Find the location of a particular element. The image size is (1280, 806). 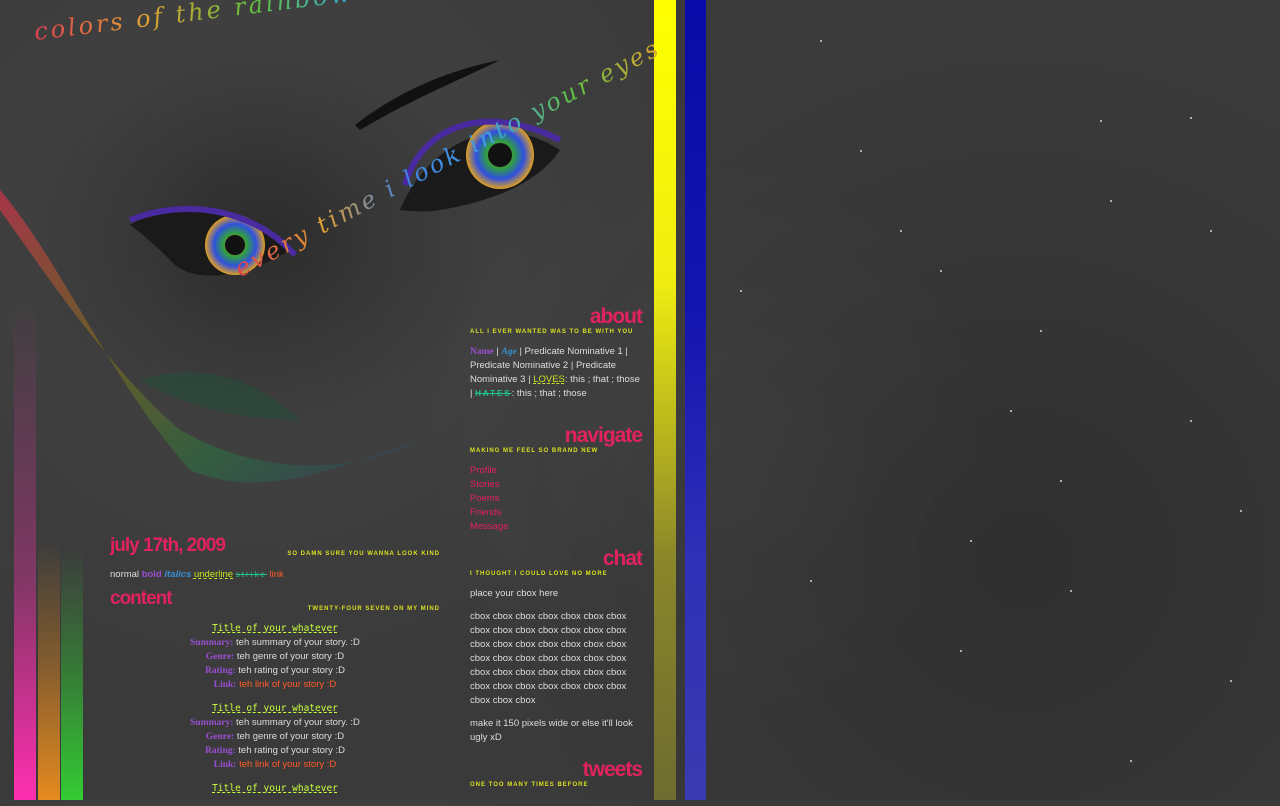

navigate-title: navigate is located at coordinates (603, 435).